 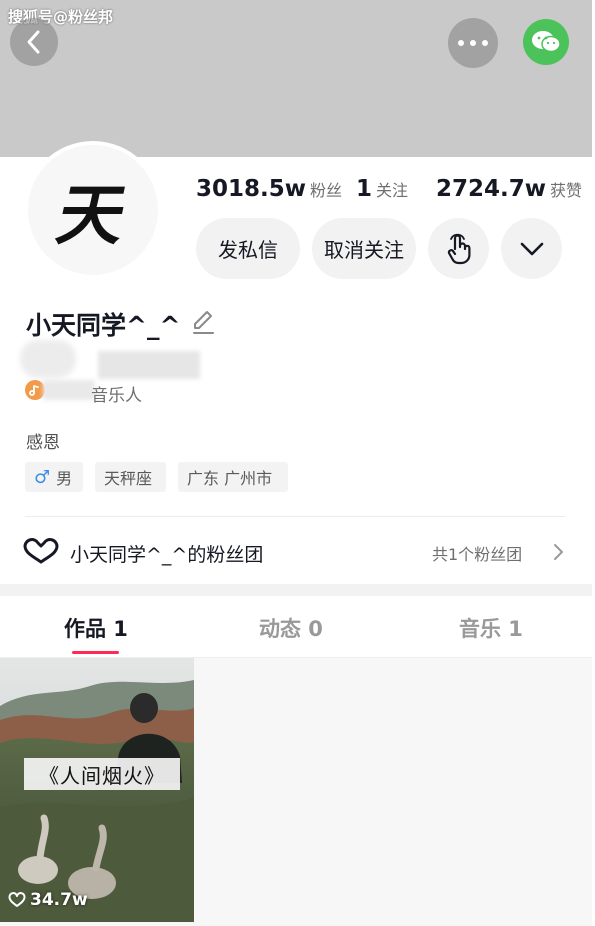 What do you see at coordinates (17, 899) in the screenshot?
I see `heart-icon` at bounding box center [17, 899].